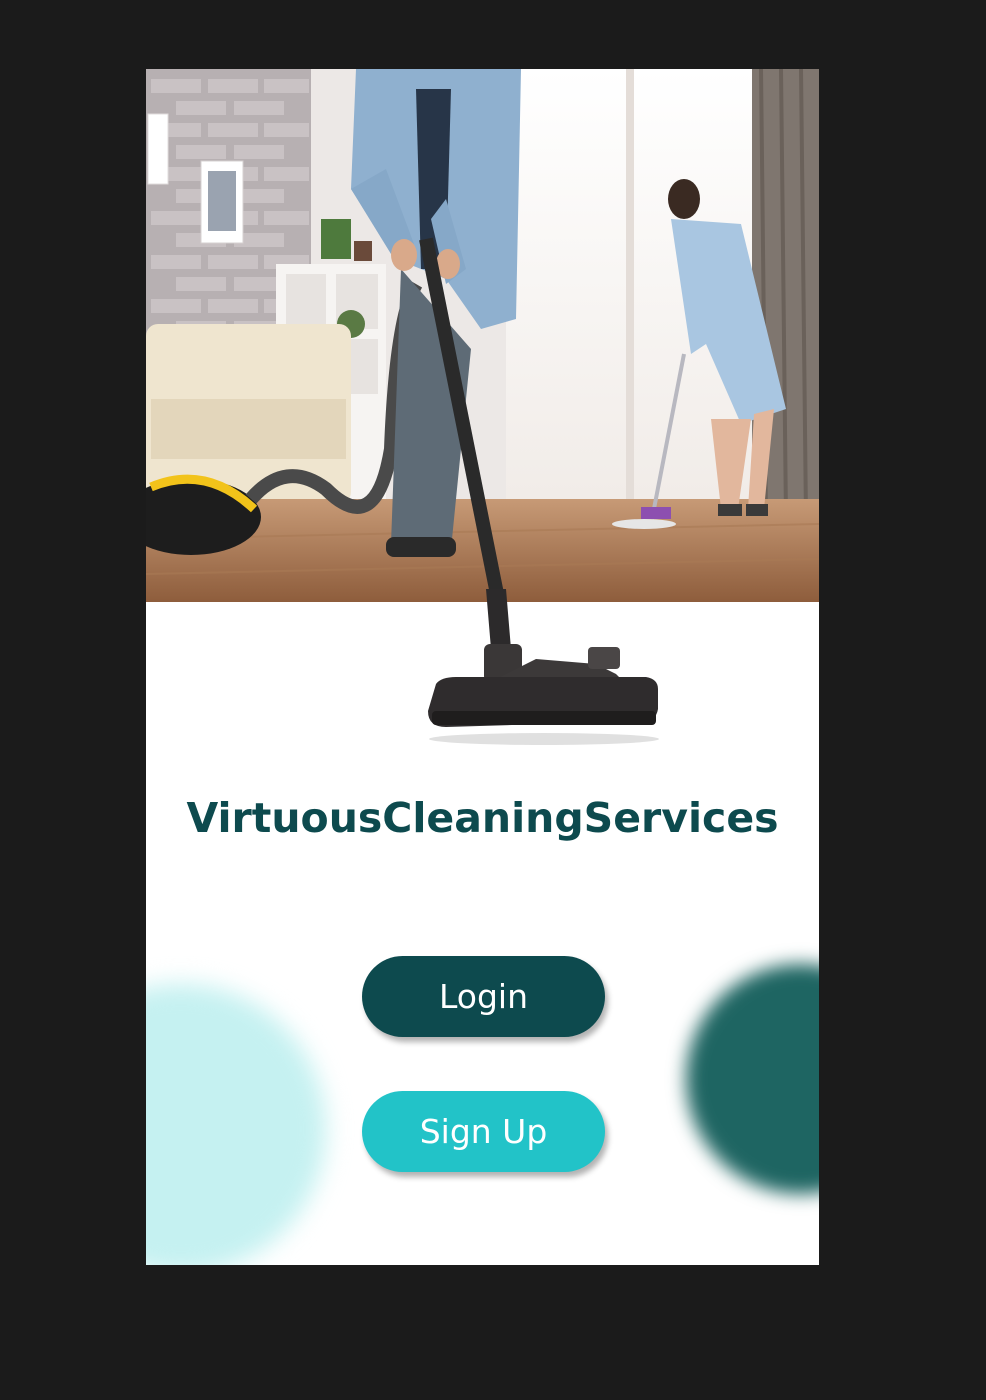 The image size is (986, 1400). Describe the element at coordinates (483, 1131) in the screenshot. I see `sign-up-button: Sign Up` at that location.